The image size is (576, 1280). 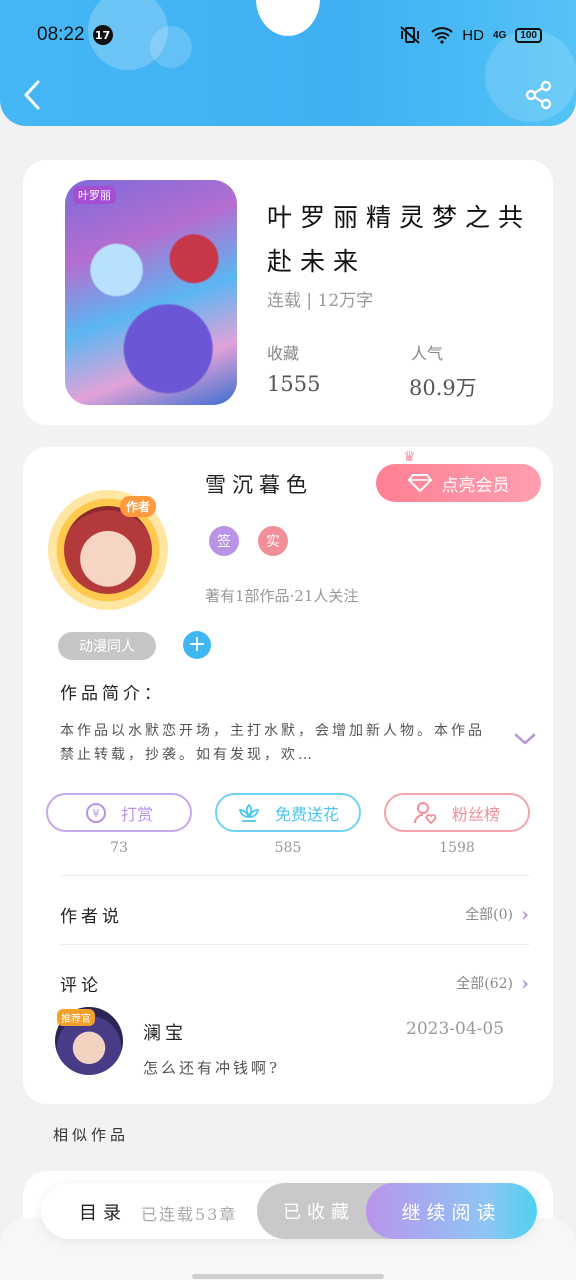 I want to click on comment-date: 2023-04-05, so click(x=455, y=1029).